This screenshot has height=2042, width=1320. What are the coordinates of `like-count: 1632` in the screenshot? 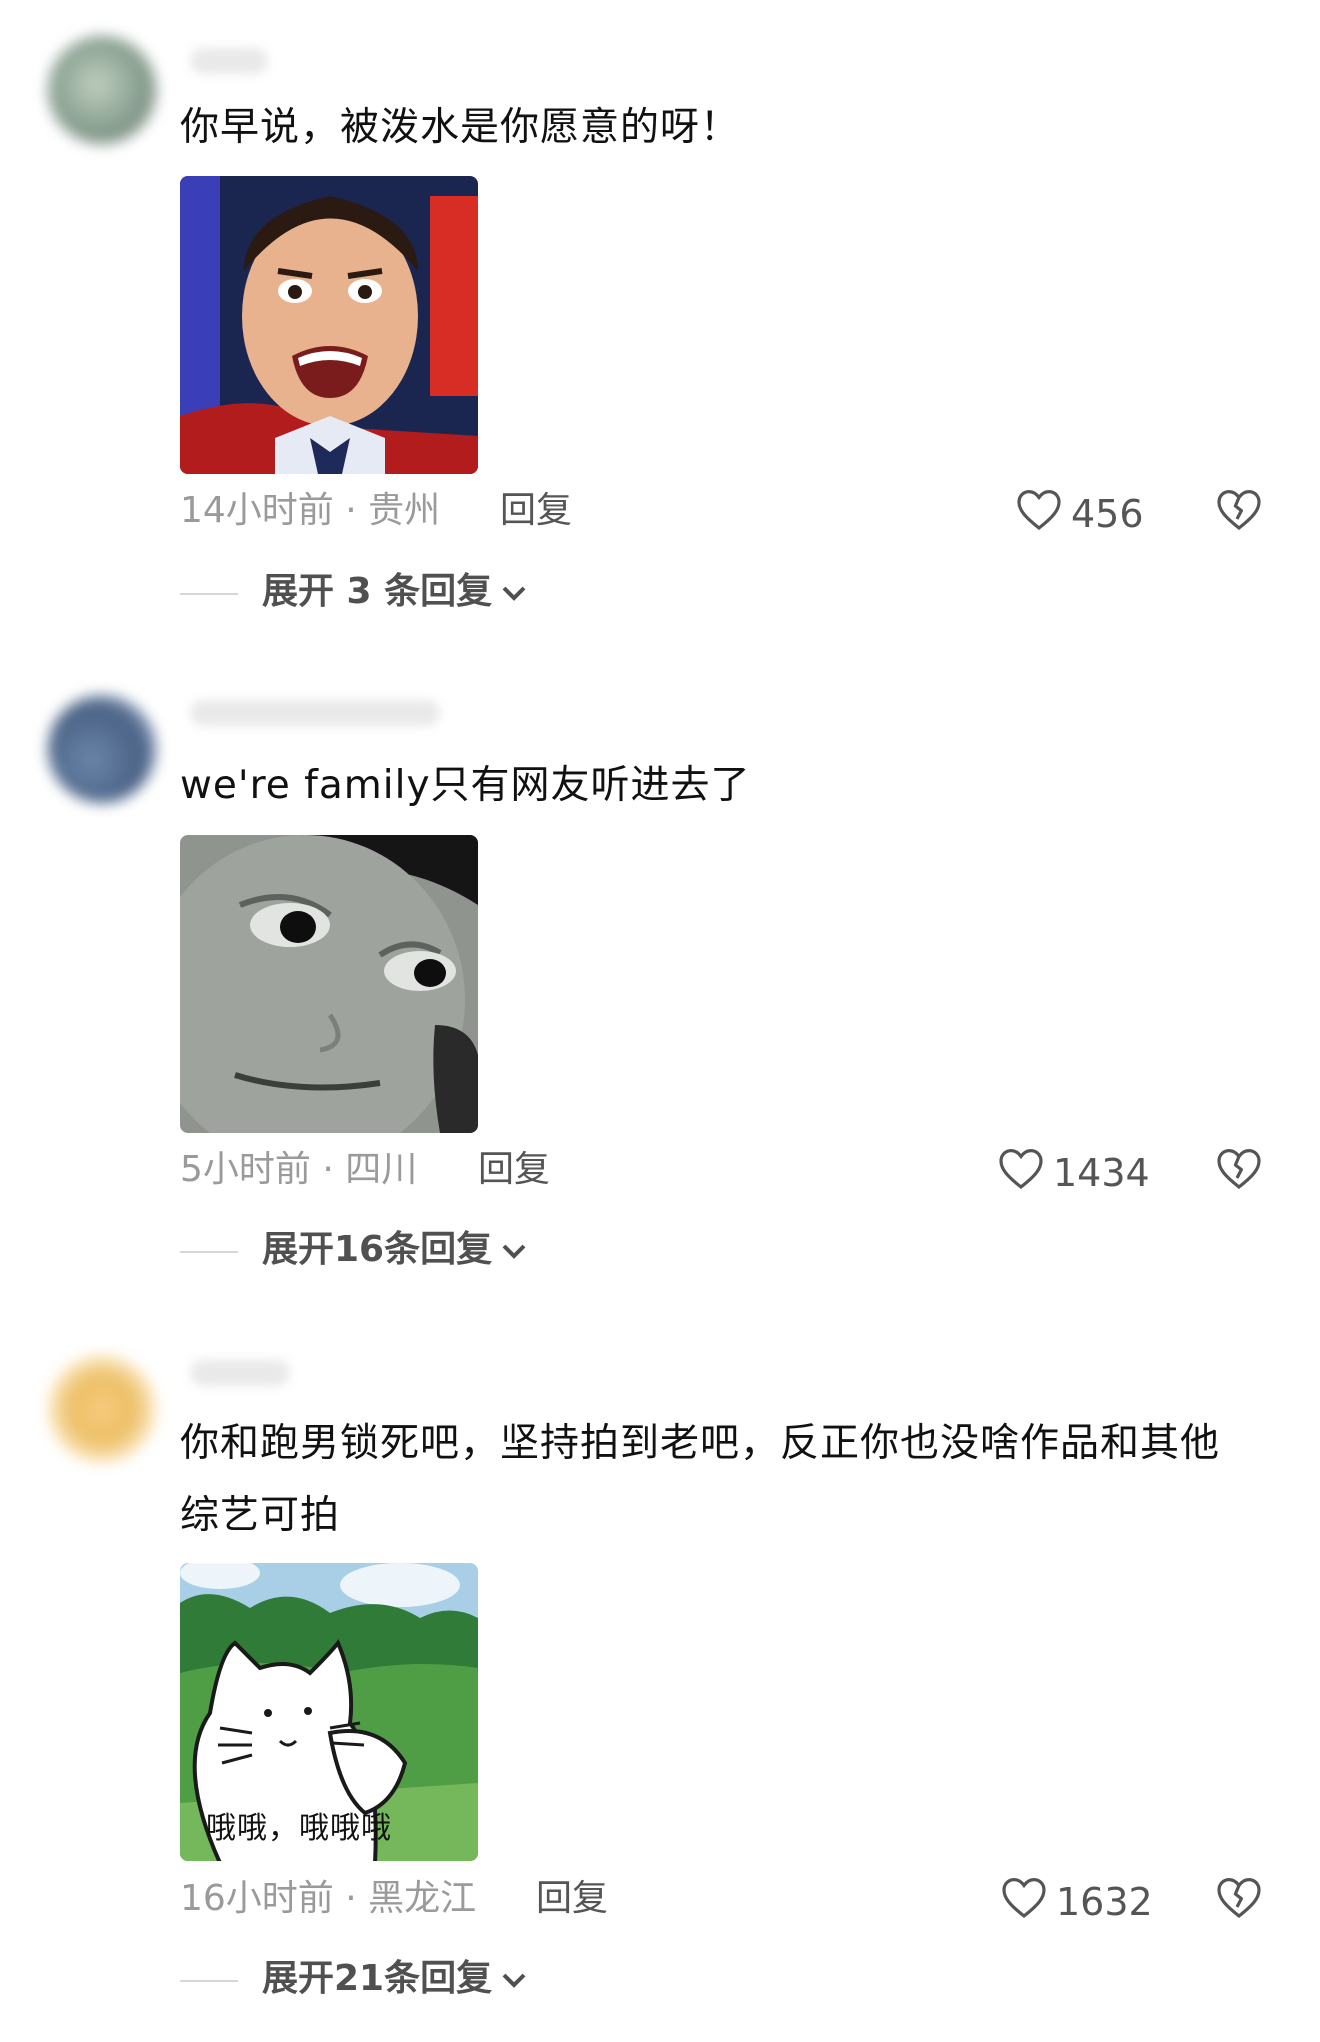 It's located at (1104, 1901).